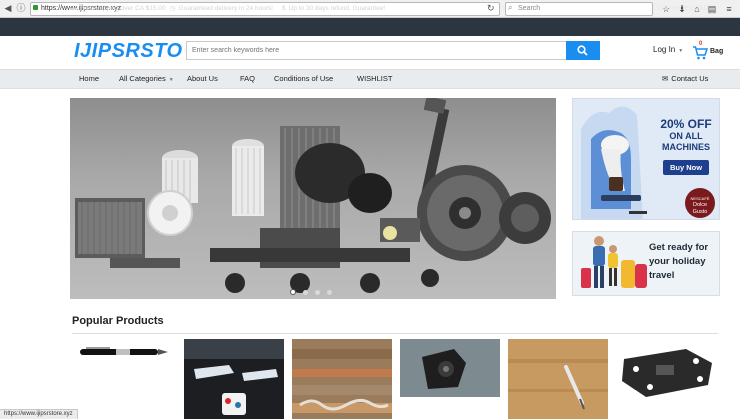  What do you see at coordinates (8, 8) in the screenshot?
I see `back-icon: ◀` at bounding box center [8, 8].